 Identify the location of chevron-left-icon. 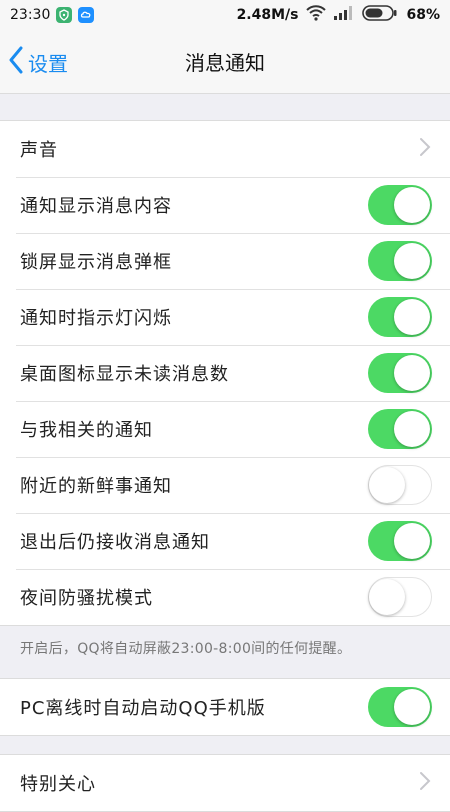
(16, 62).